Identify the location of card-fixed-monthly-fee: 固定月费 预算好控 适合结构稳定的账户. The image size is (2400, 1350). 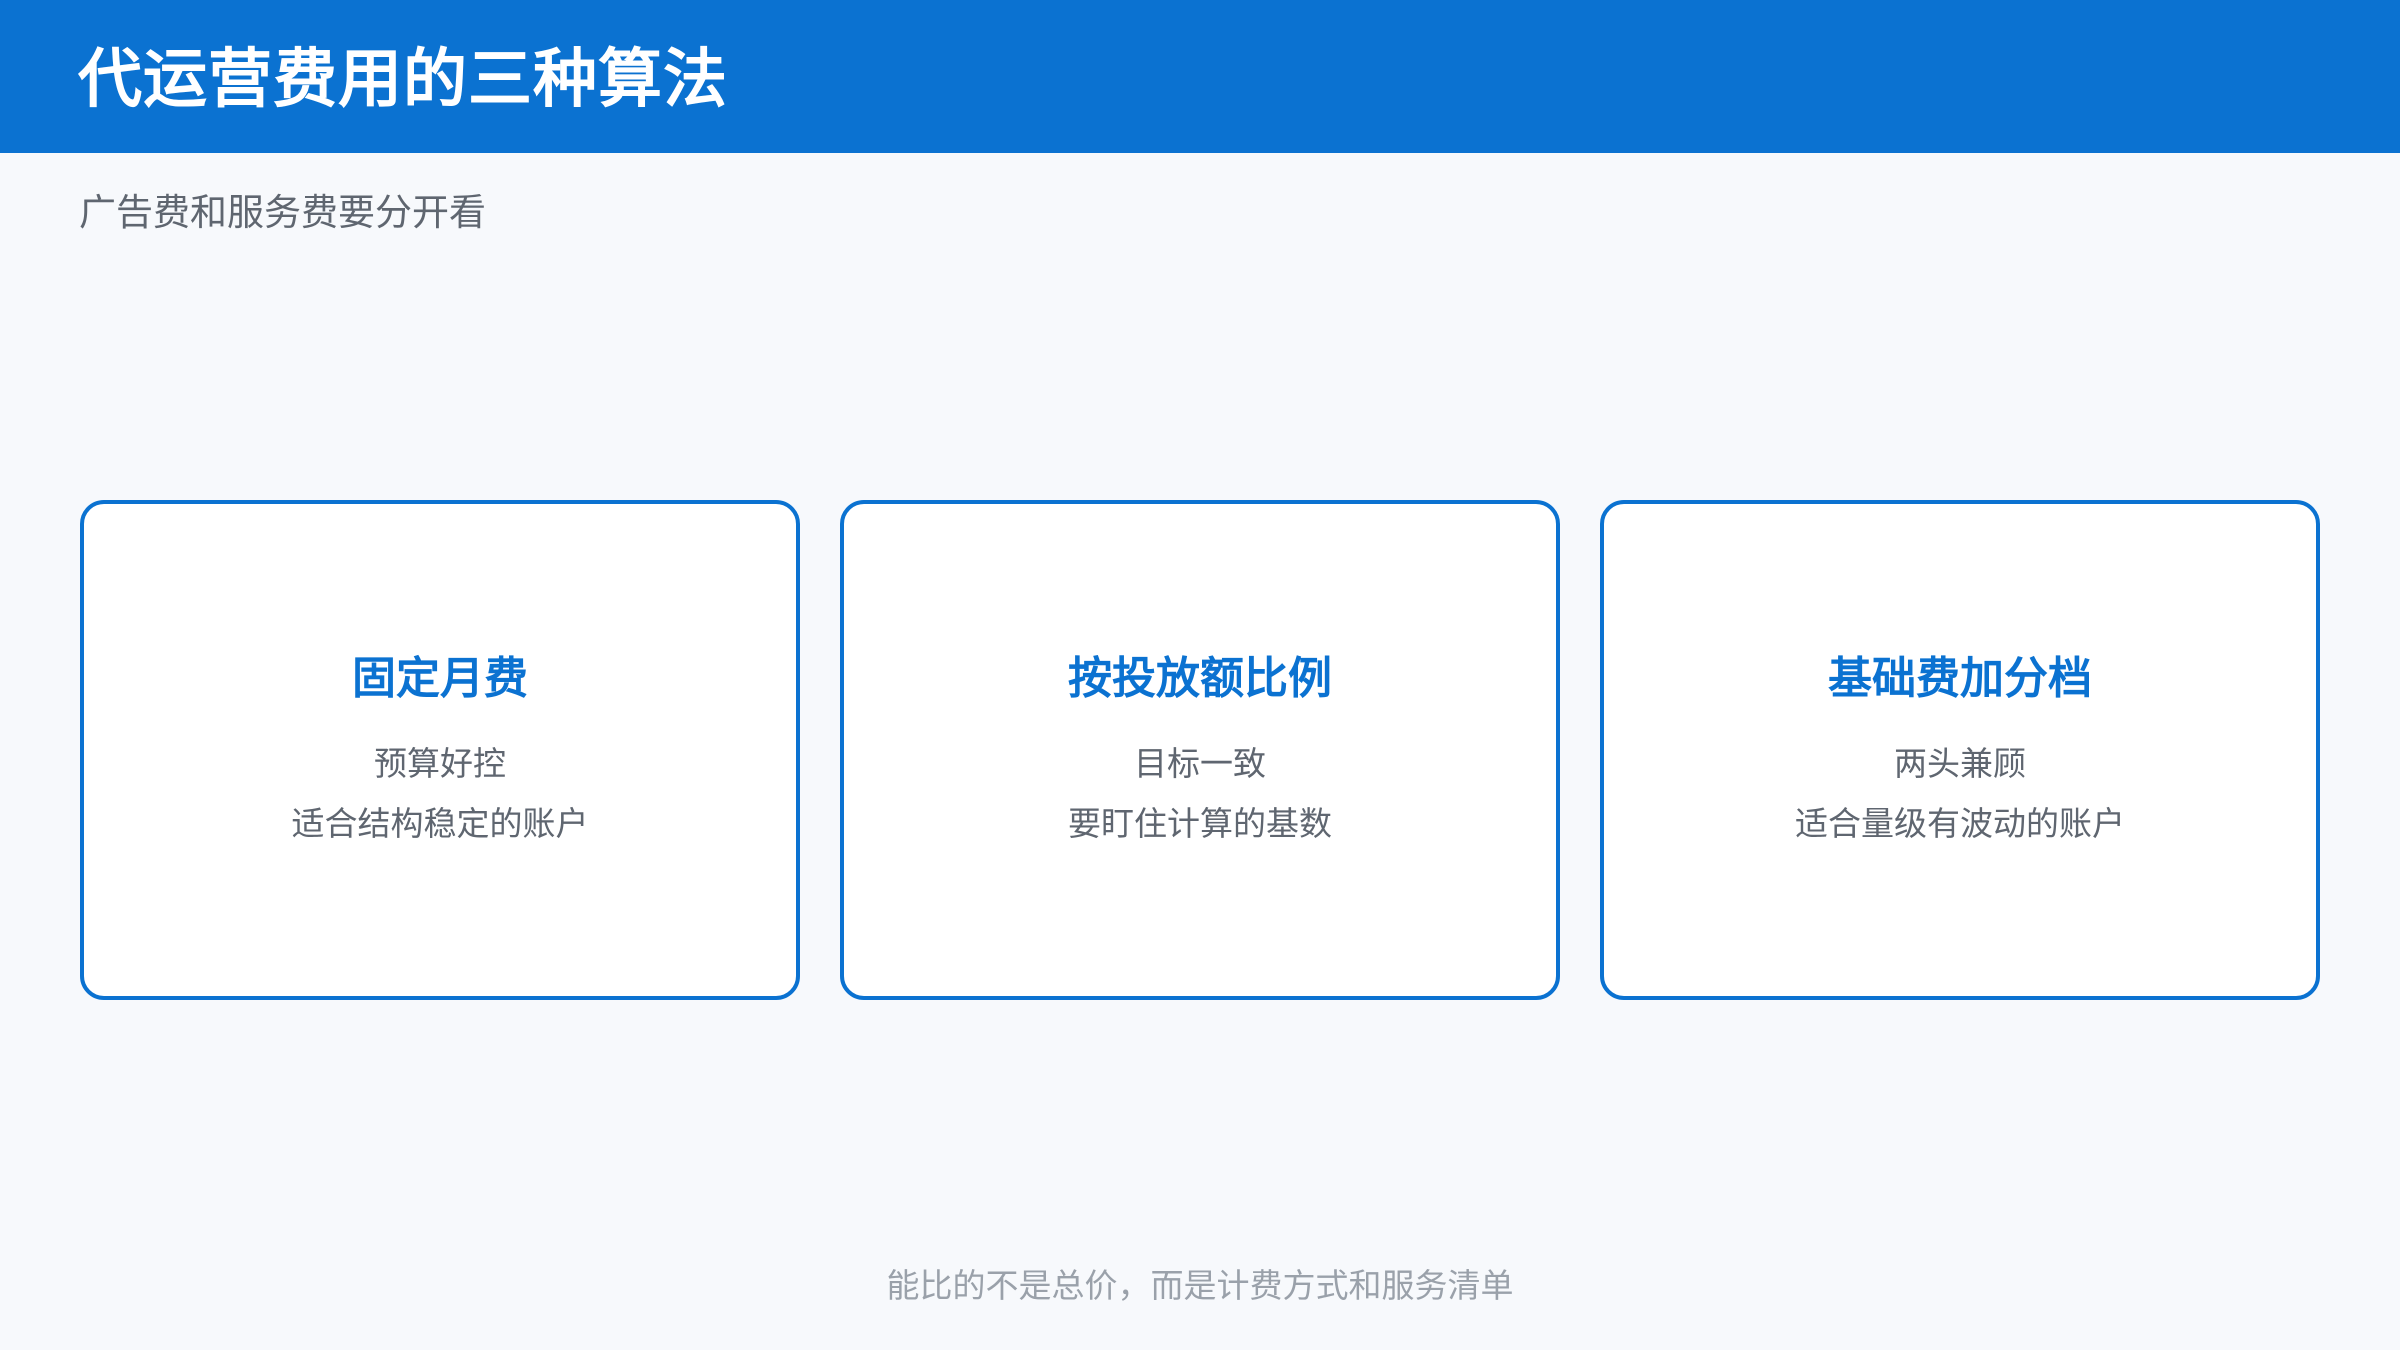
(440, 750).